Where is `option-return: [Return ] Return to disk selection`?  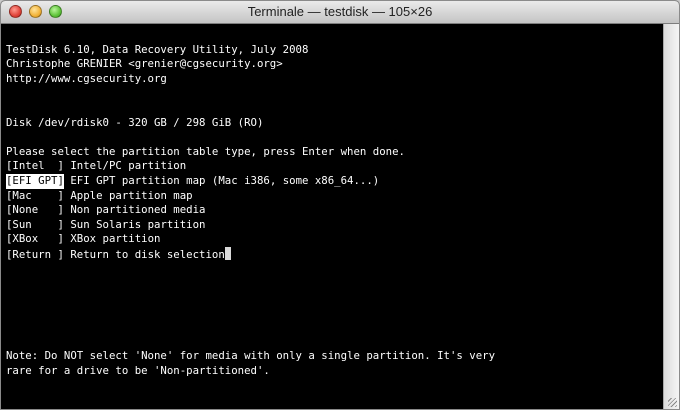 option-return: [Return ] Return to disk selection is located at coordinates (335, 254).